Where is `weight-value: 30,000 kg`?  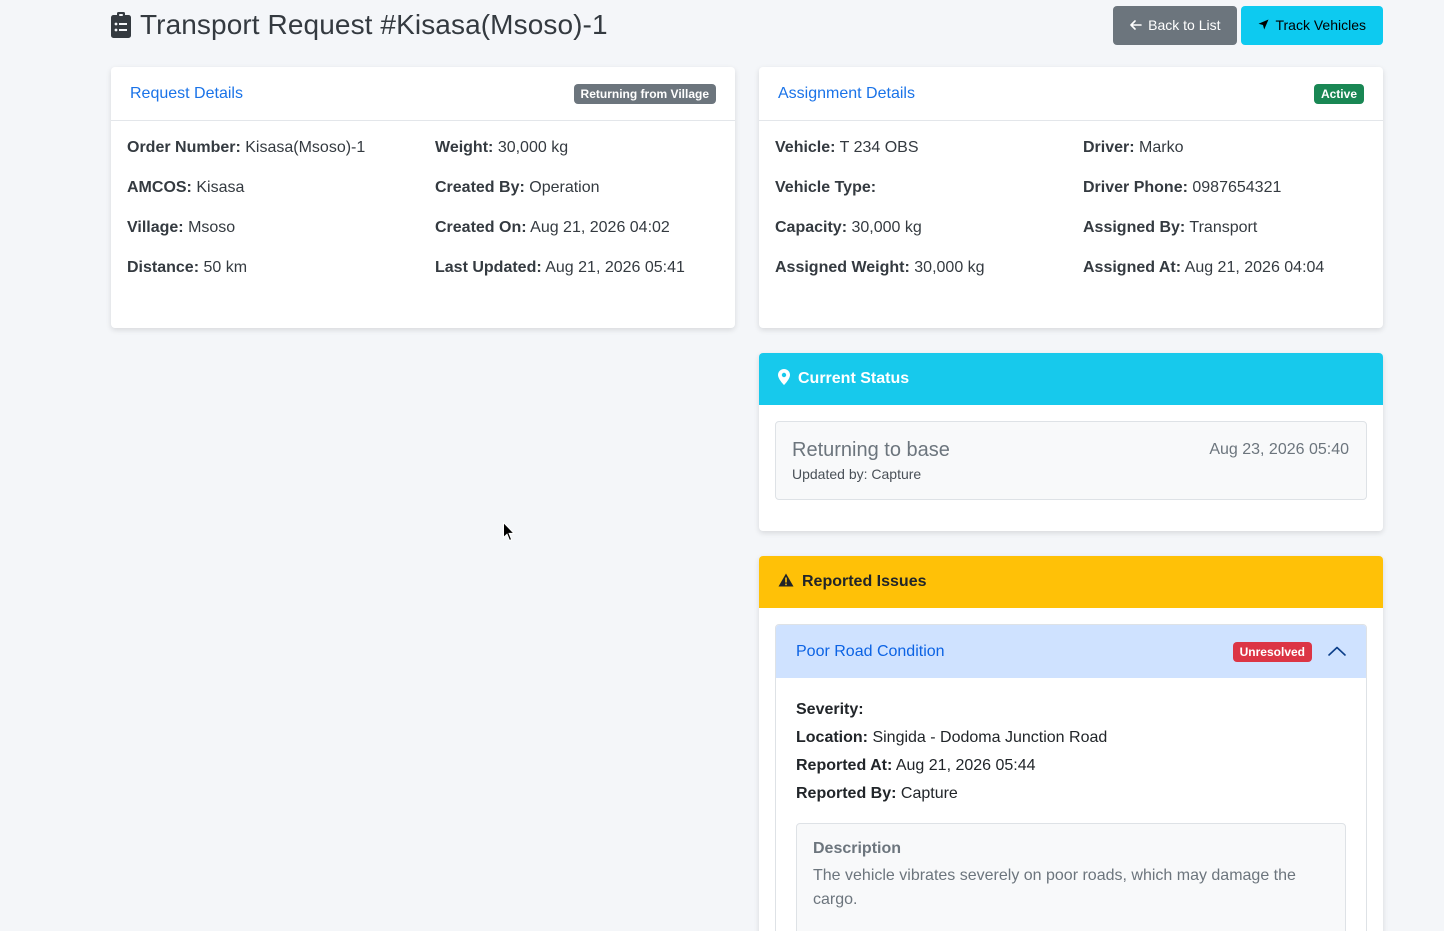
weight-value: 30,000 kg is located at coordinates (533, 147).